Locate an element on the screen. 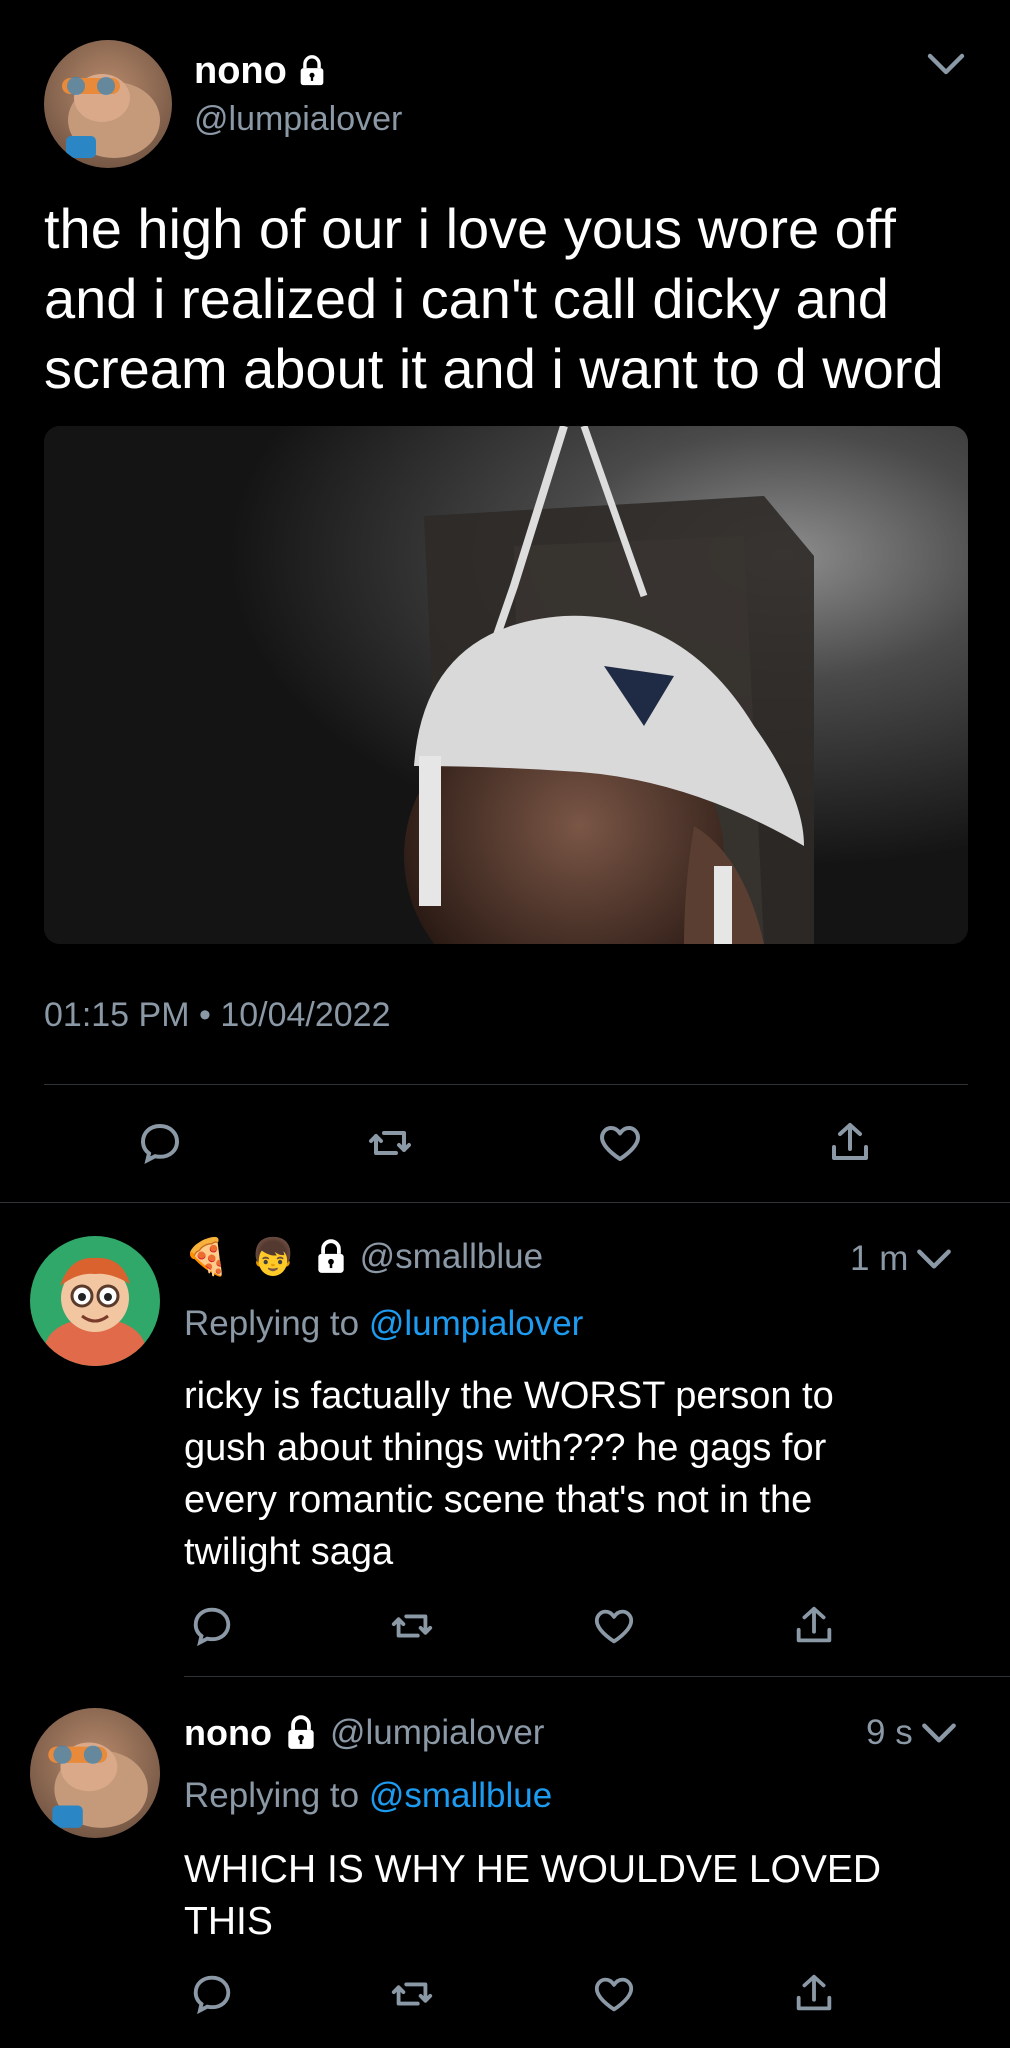  reply-text-line: THIS is located at coordinates (228, 1921).